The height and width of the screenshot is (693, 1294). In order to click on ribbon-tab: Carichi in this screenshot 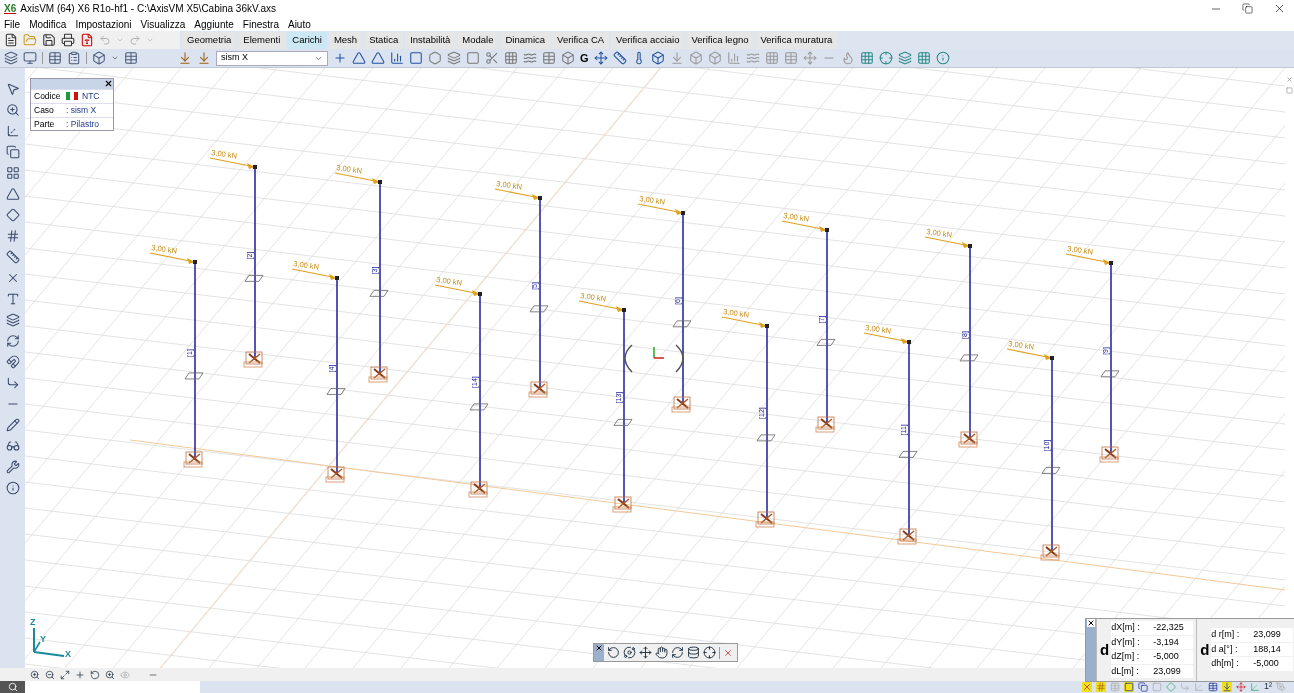, I will do `click(307, 40)`.